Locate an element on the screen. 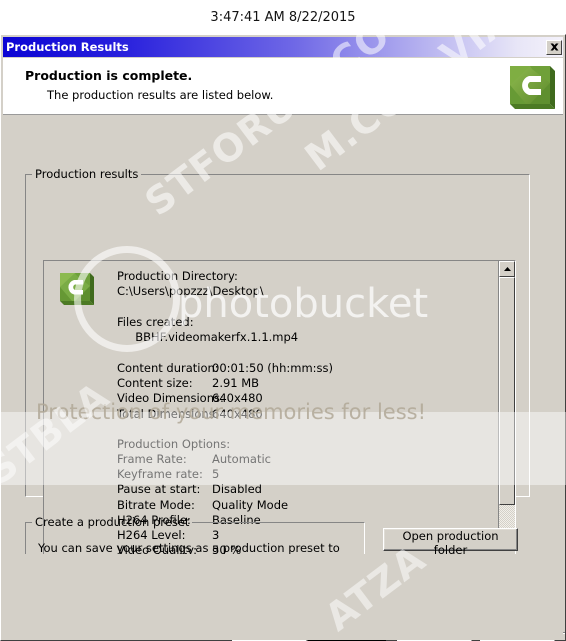 The height and width of the screenshot is (641, 566). summary-key: Content duration: is located at coordinates (168, 368).